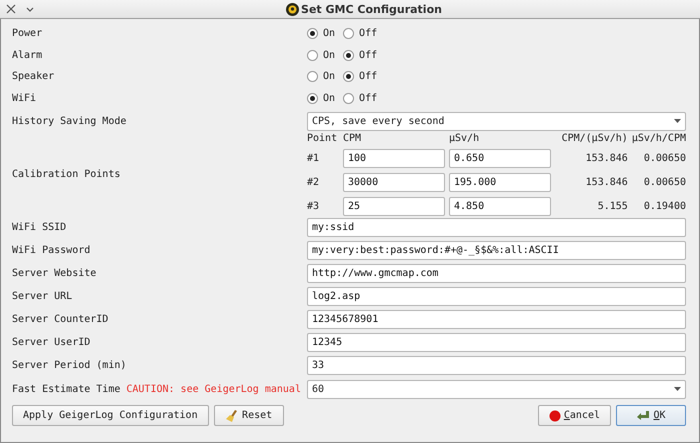 This screenshot has width=700, height=443. Describe the element at coordinates (313, 206) in the screenshot. I see `point-label: #3` at that location.